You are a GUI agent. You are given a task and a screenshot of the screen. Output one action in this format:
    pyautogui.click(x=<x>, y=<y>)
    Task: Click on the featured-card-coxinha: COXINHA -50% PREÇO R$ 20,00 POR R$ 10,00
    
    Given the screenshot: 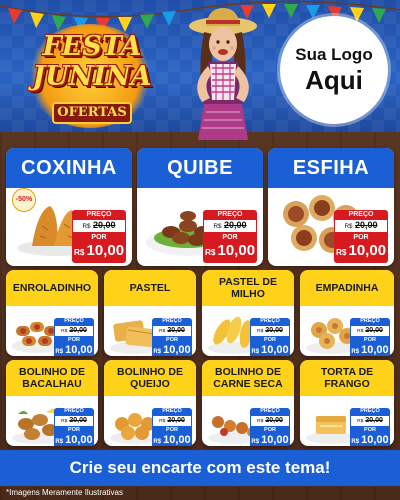 What is the action you would take?
    pyautogui.click(x=69, y=207)
    